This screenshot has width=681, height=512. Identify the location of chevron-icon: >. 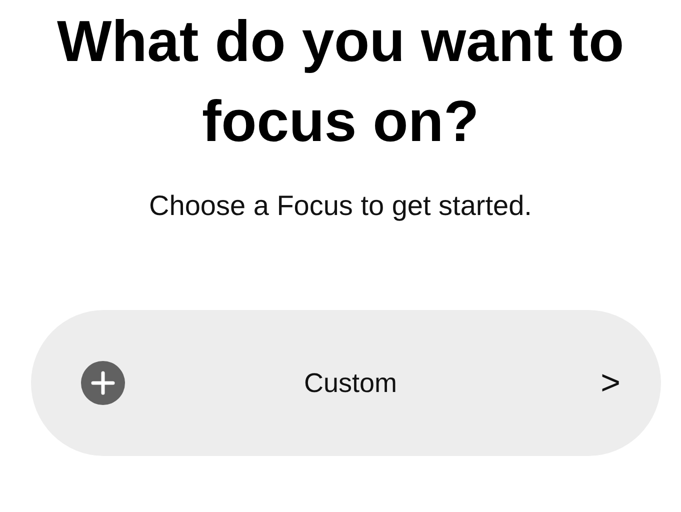
(610, 383).